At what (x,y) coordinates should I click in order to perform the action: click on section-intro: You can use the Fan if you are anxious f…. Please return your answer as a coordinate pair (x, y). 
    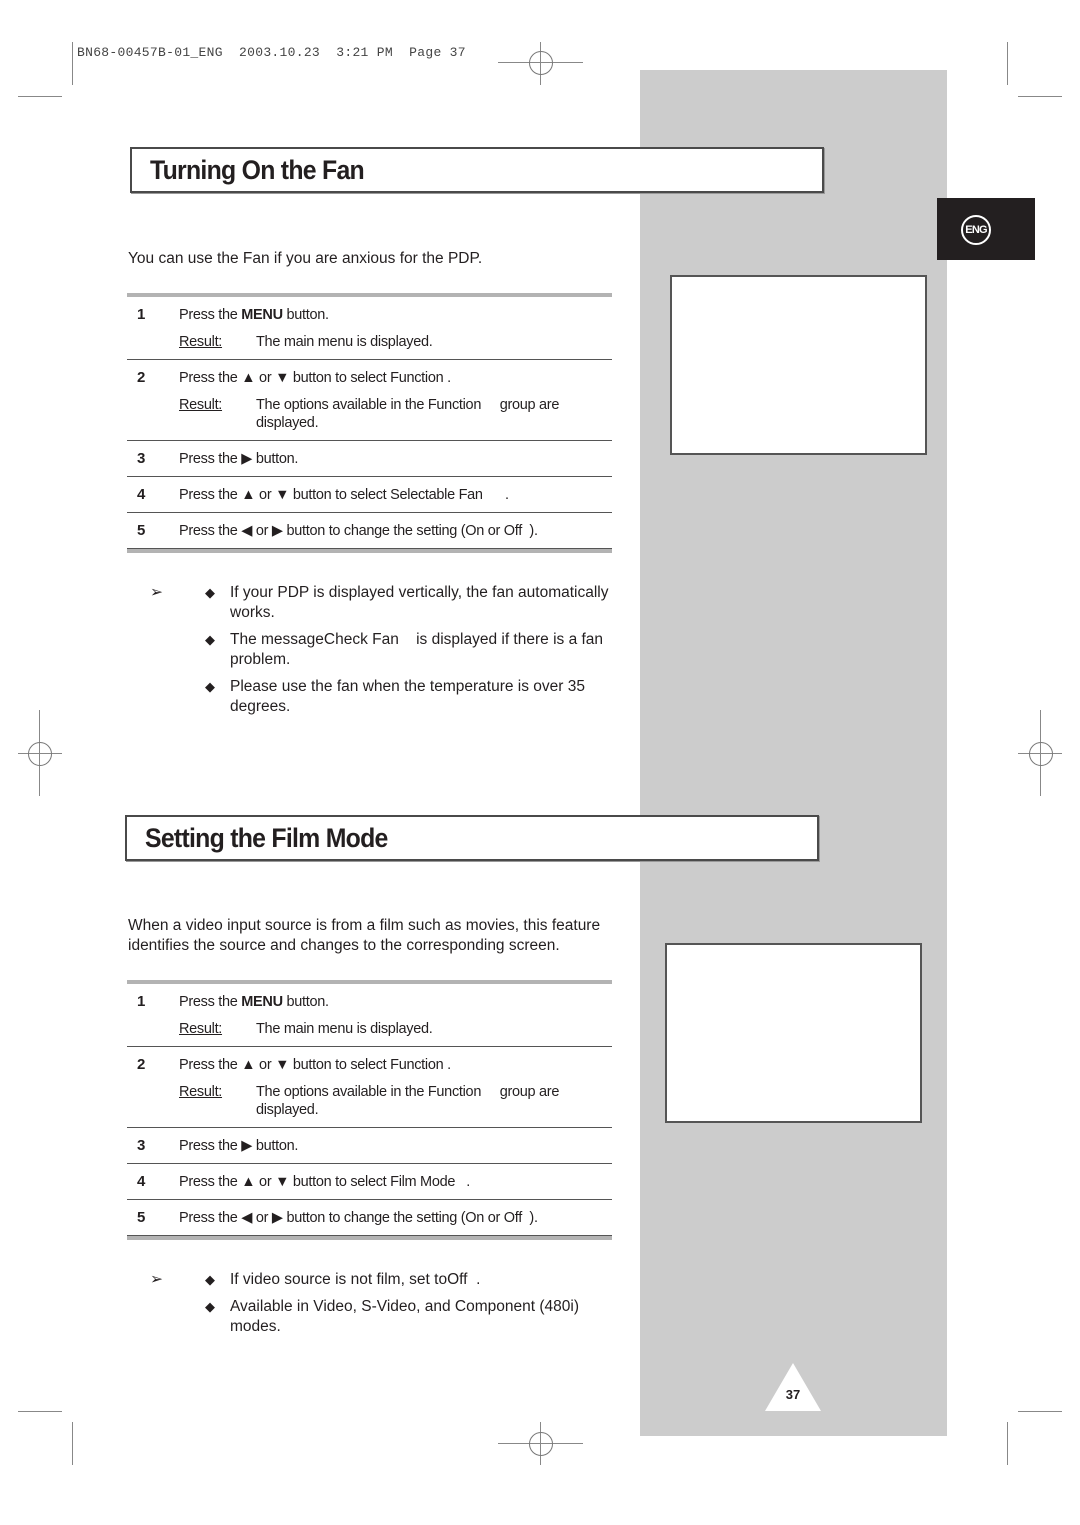
    Looking at the image, I should click on (305, 258).